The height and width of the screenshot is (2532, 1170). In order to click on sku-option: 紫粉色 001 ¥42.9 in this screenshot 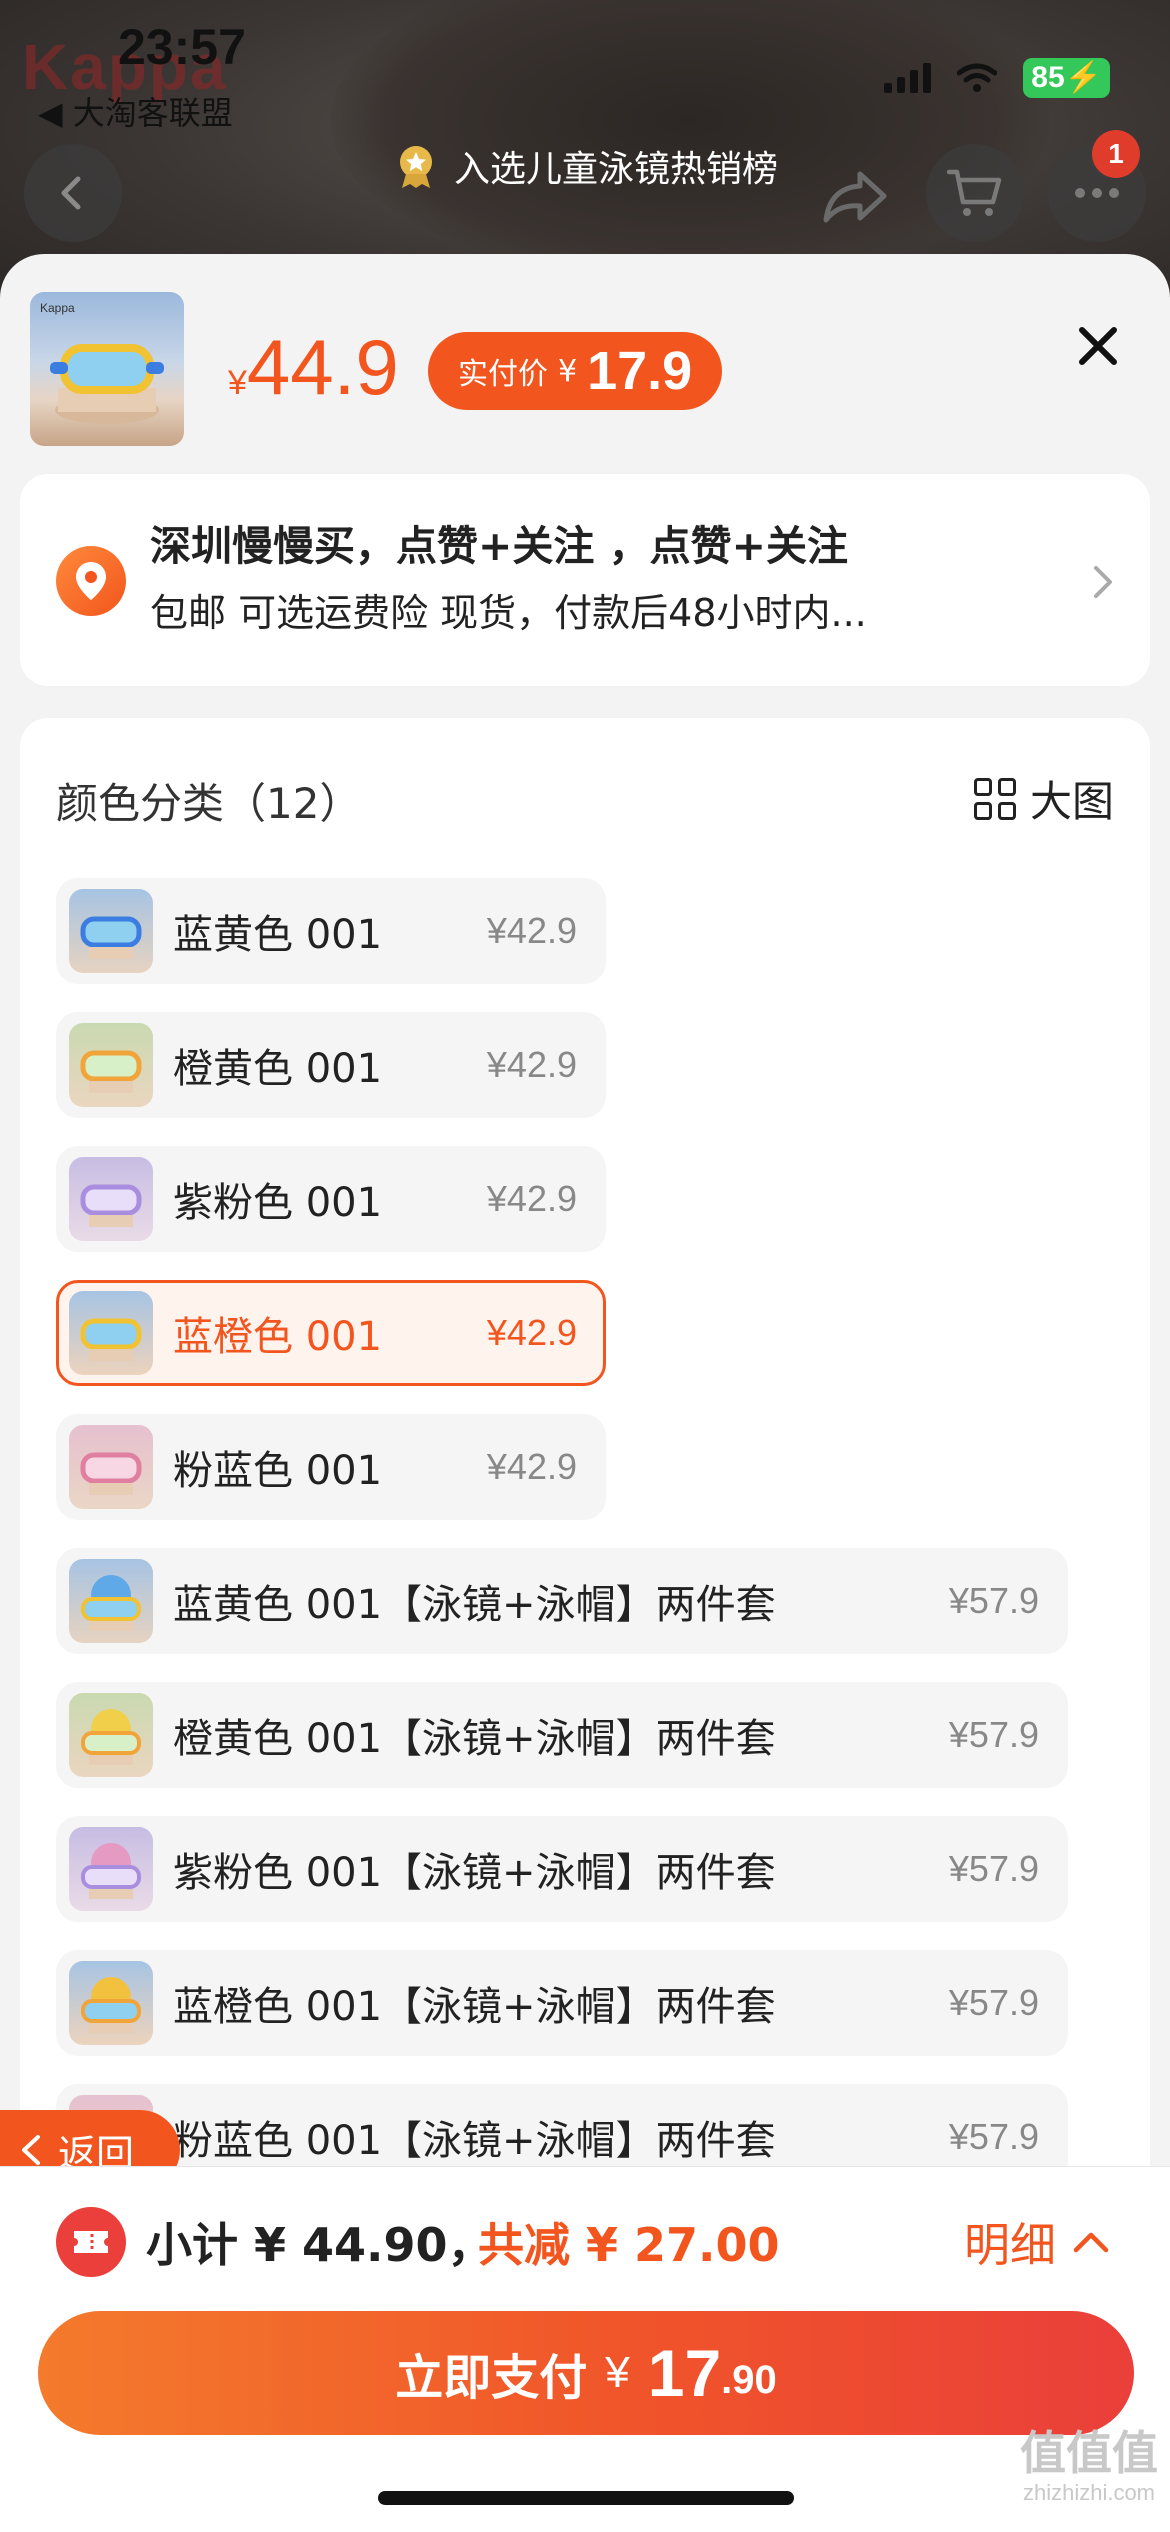, I will do `click(331, 1199)`.